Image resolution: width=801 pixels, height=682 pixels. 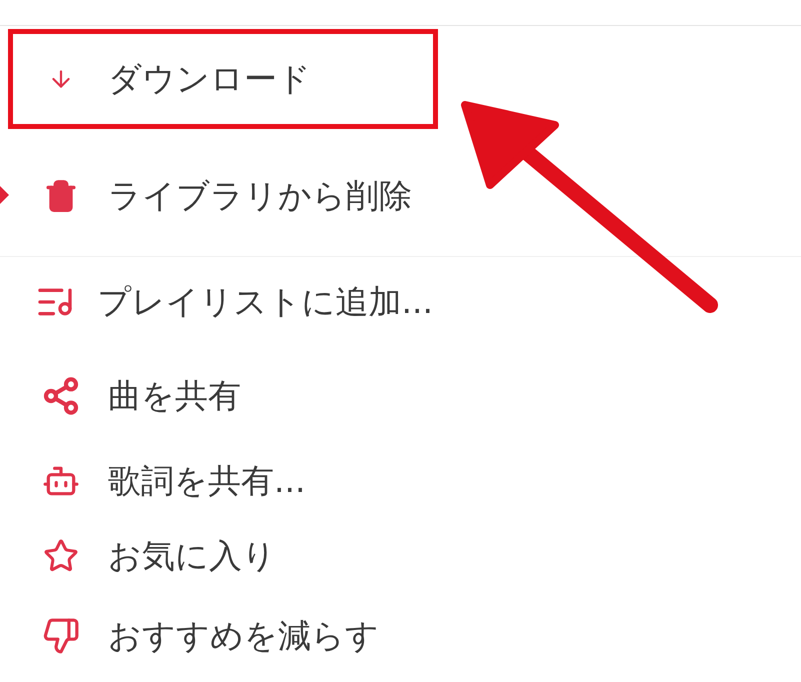 I want to click on pointer-icon, so click(x=4, y=195).